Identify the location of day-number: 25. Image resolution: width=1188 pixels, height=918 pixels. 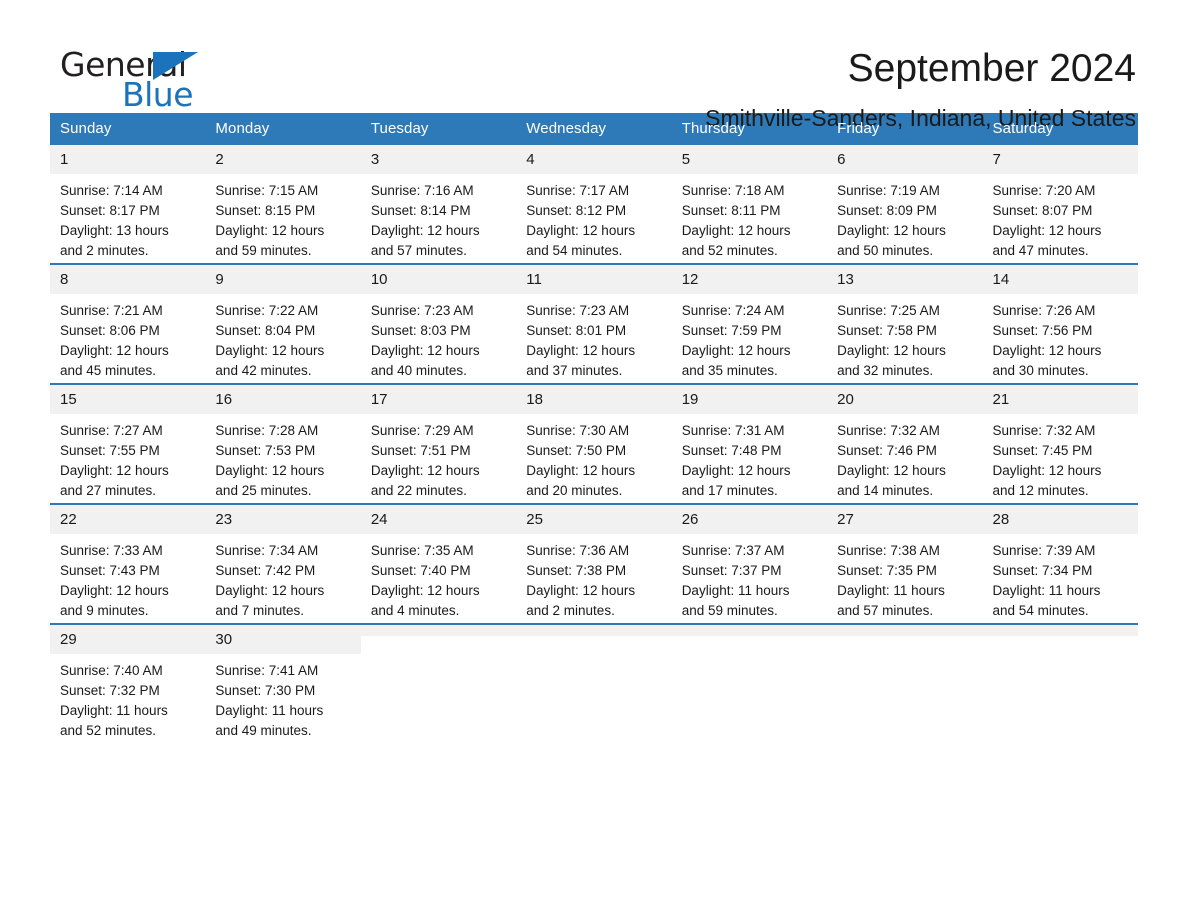
(594, 519).